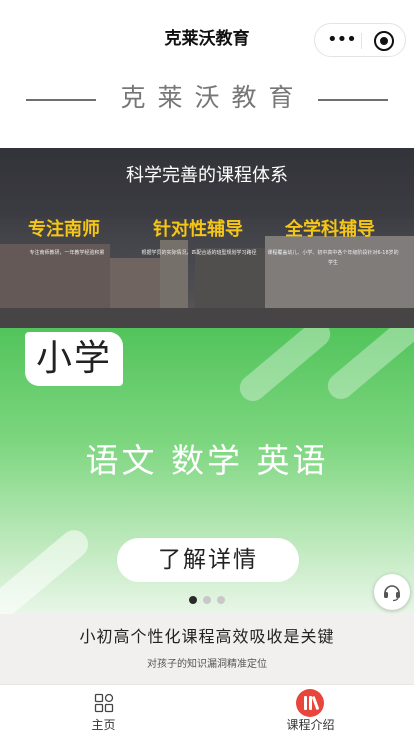 The image size is (414, 736). What do you see at coordinates (74, 359) in the screenshot?
I see `grade-badge: 小学` at bounding box center [74, 359].